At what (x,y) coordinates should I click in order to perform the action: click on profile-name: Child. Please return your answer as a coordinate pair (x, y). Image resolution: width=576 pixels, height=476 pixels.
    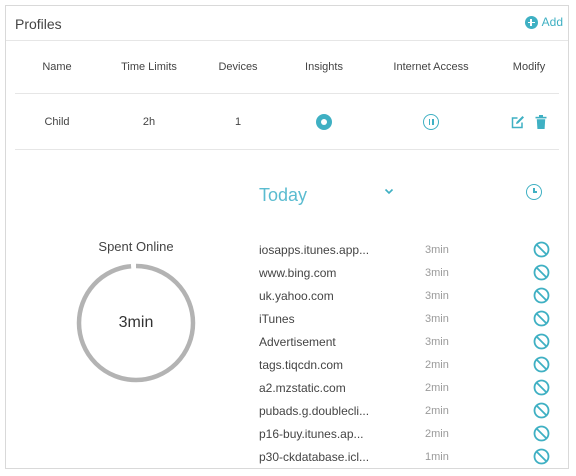
    Looking at the image, I should click on (57, 121).